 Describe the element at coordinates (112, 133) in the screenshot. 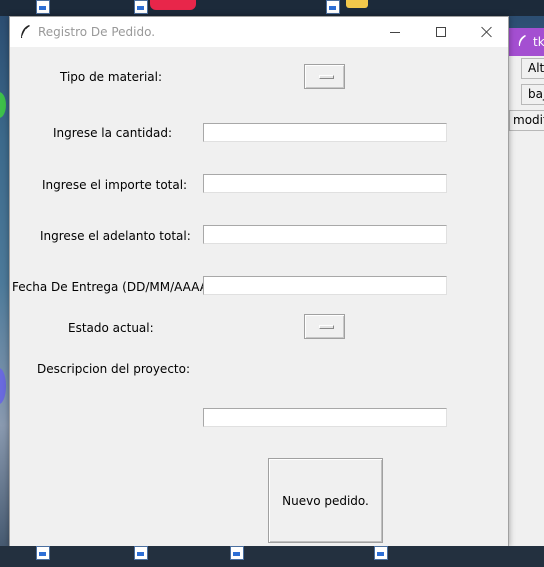

I see `cantidad-label: Ingrese la cantidad:` at that location.